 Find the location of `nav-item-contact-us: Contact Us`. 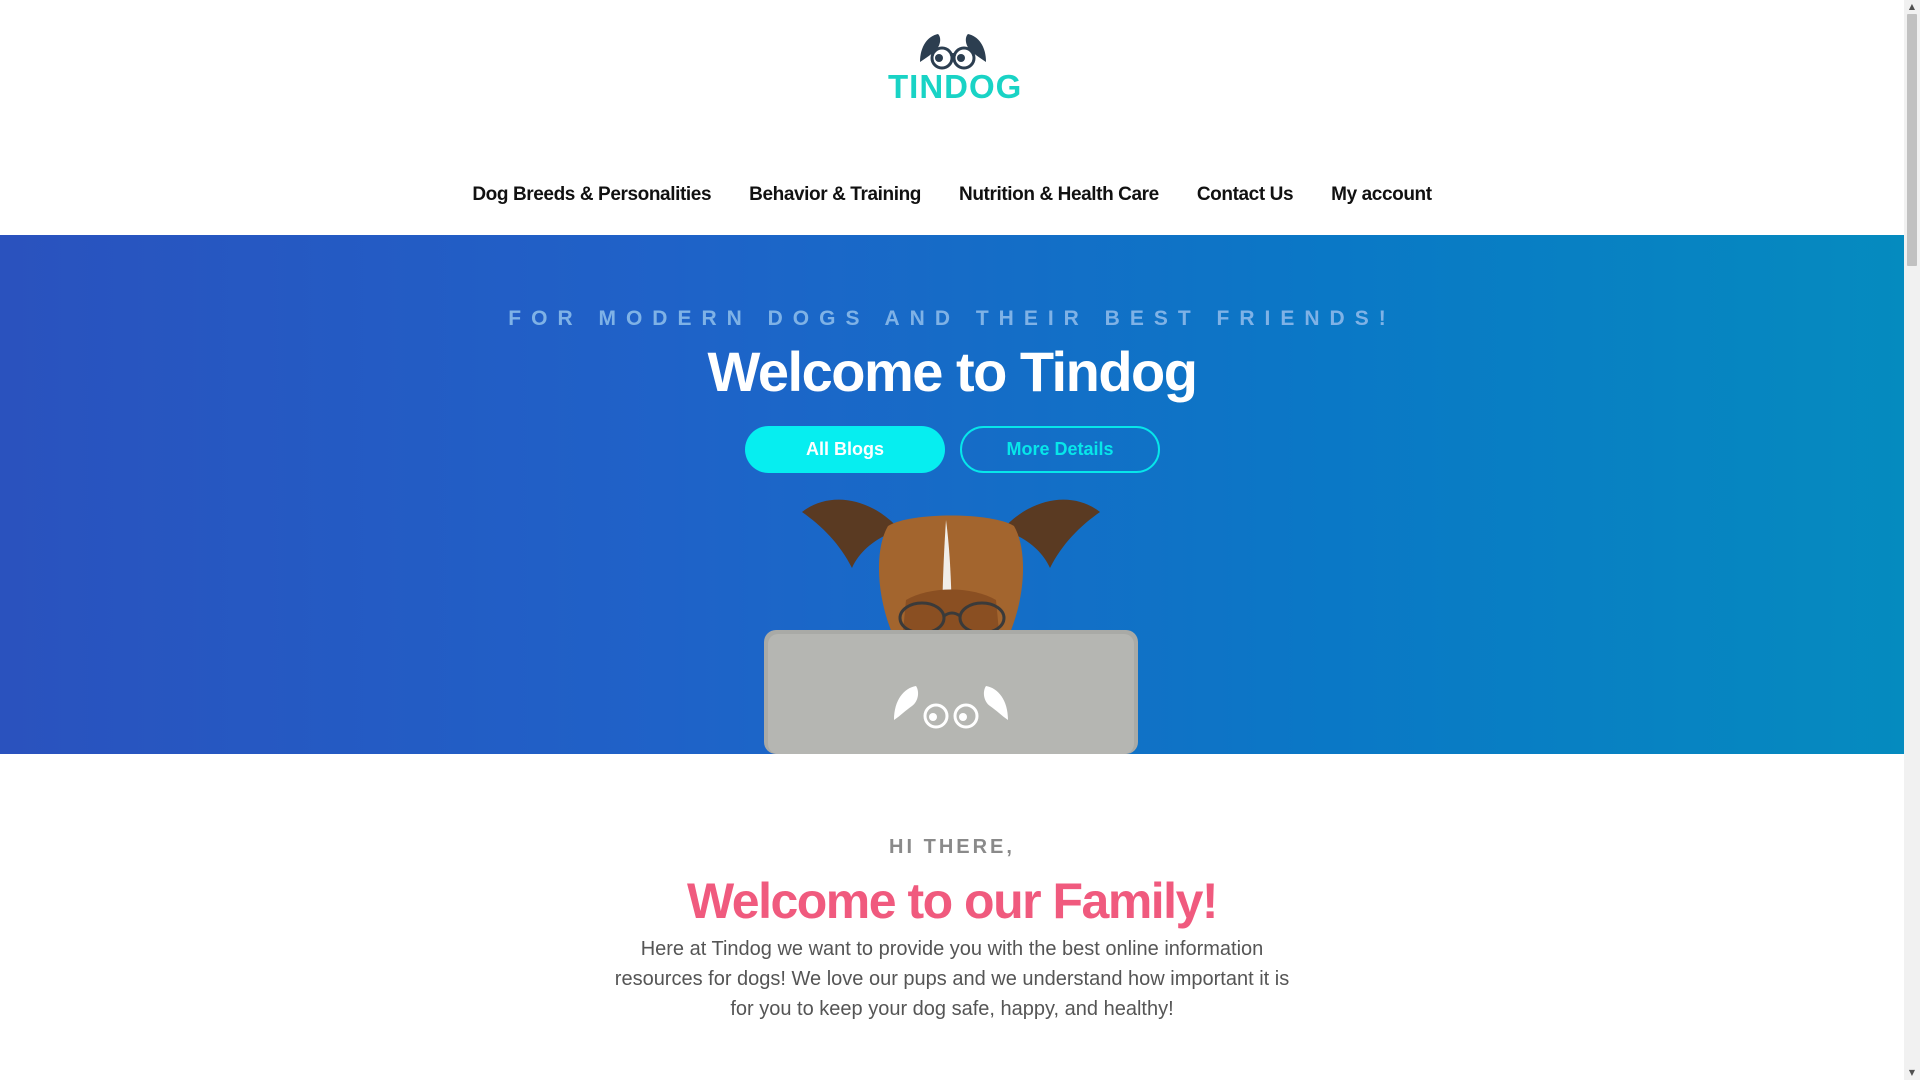

nav-item-contact-us: Contact Us is located at coordinates (1245, 195).